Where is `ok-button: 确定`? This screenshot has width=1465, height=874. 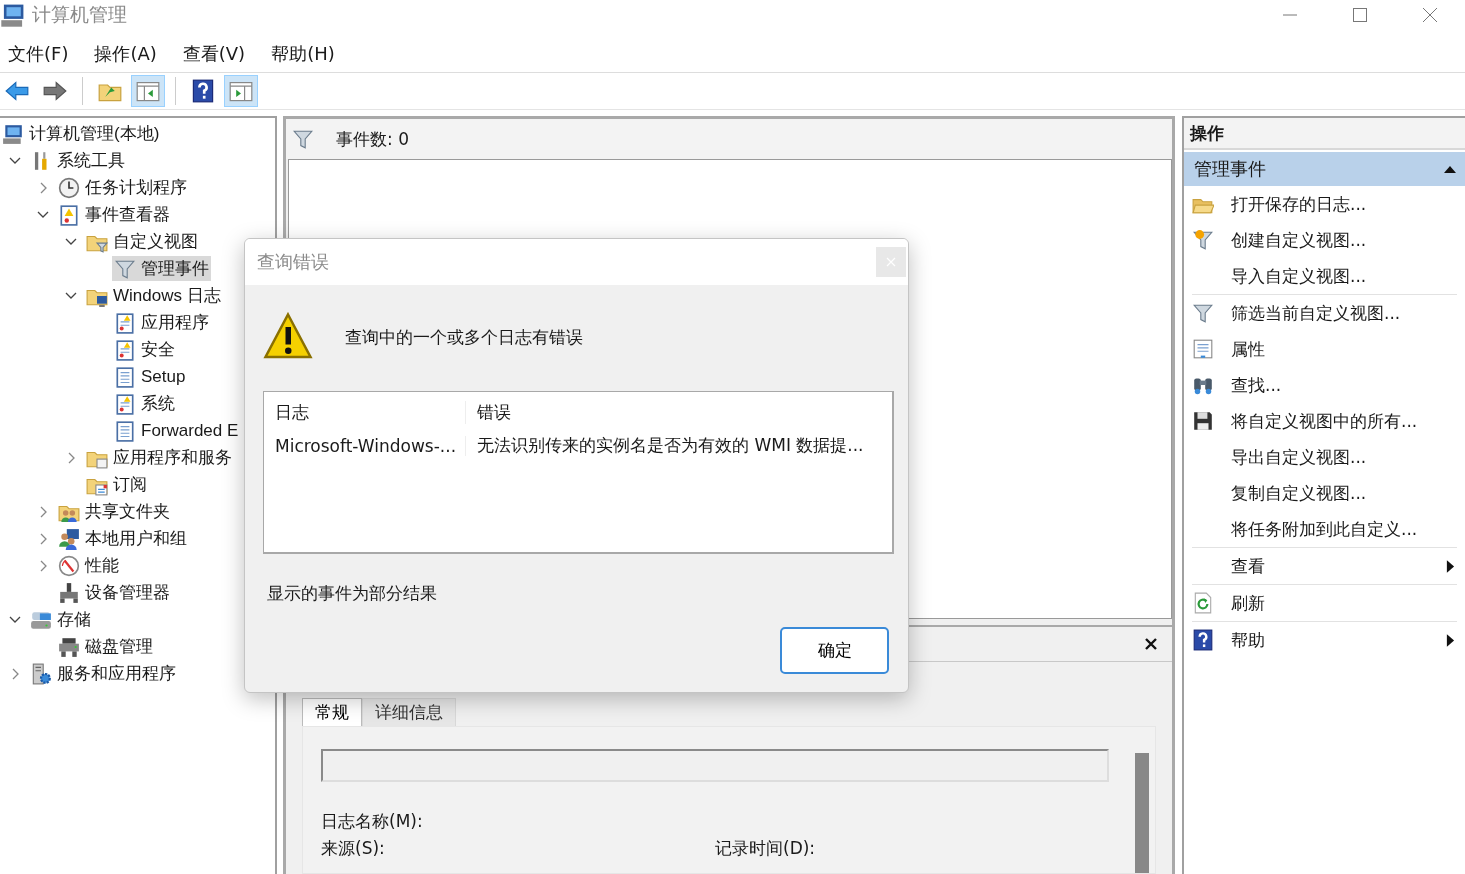
ok-button: 确定 is located at coordinates (834, 650).